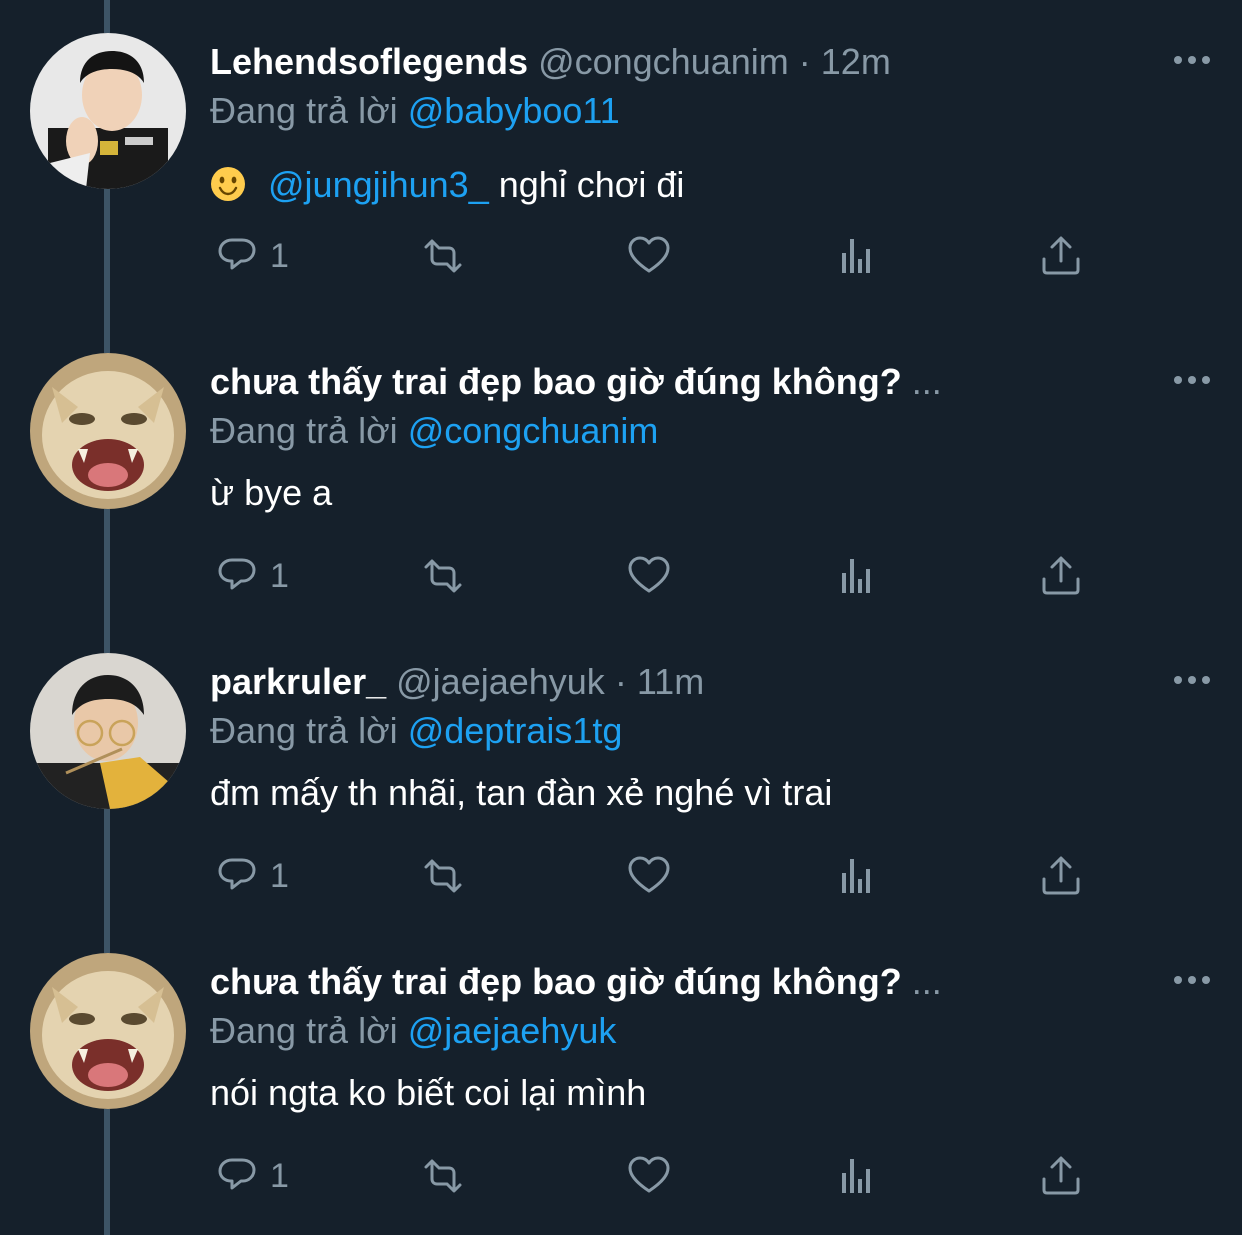  I want to click on tweet-header: Lehendsoflegends @congchuanim · 12m, so click(550, 62).